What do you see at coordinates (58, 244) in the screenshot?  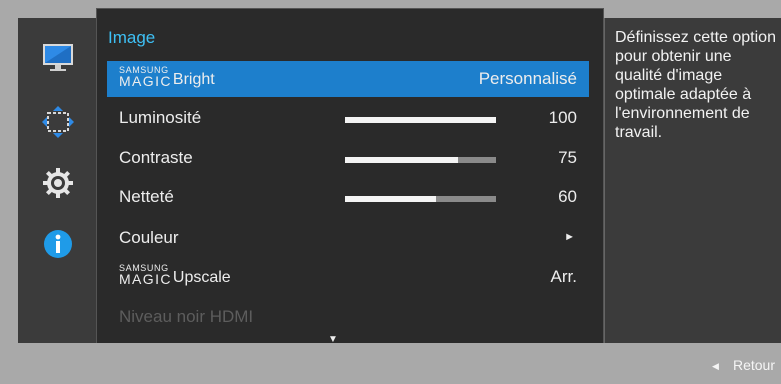 I see `information-icon` at bounding box center [58, 244].